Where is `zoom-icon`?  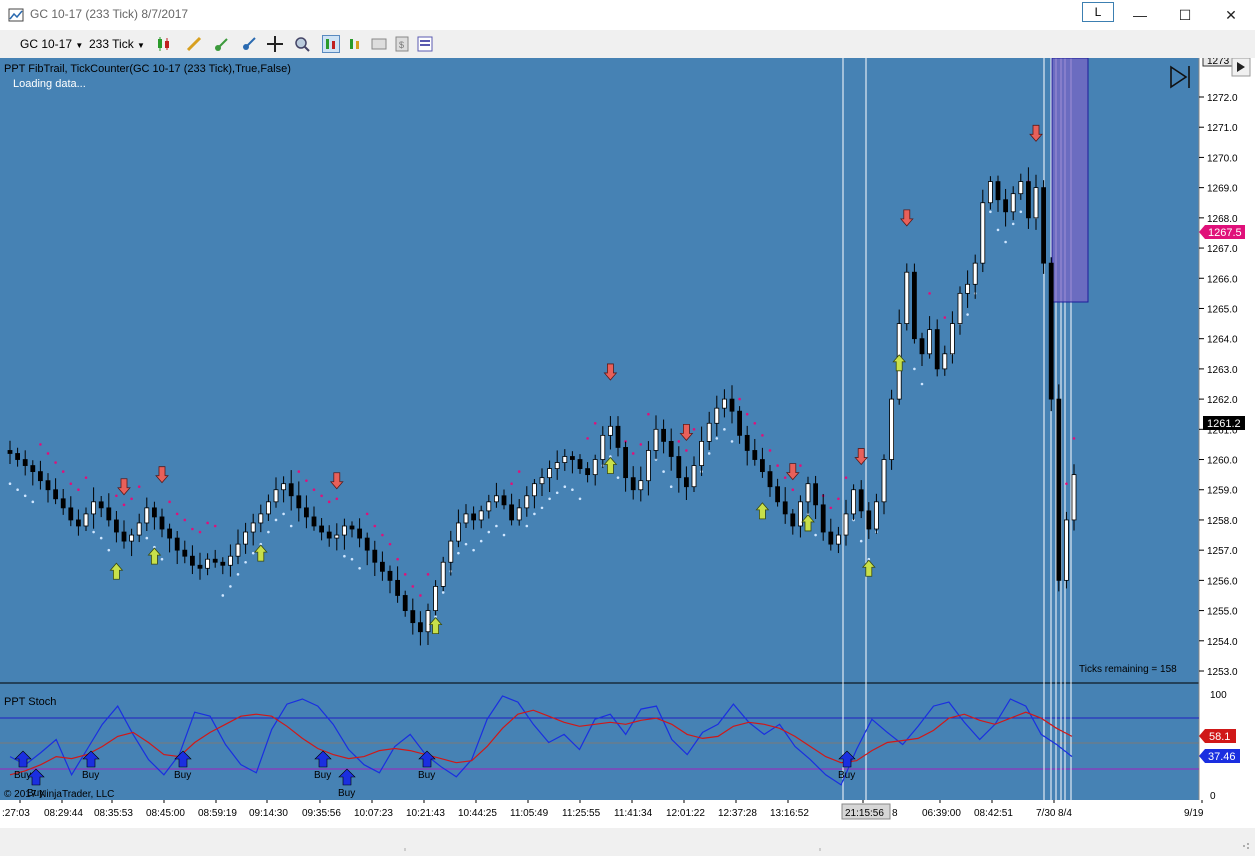 zoom-icon is located at coordinates (302, 44).